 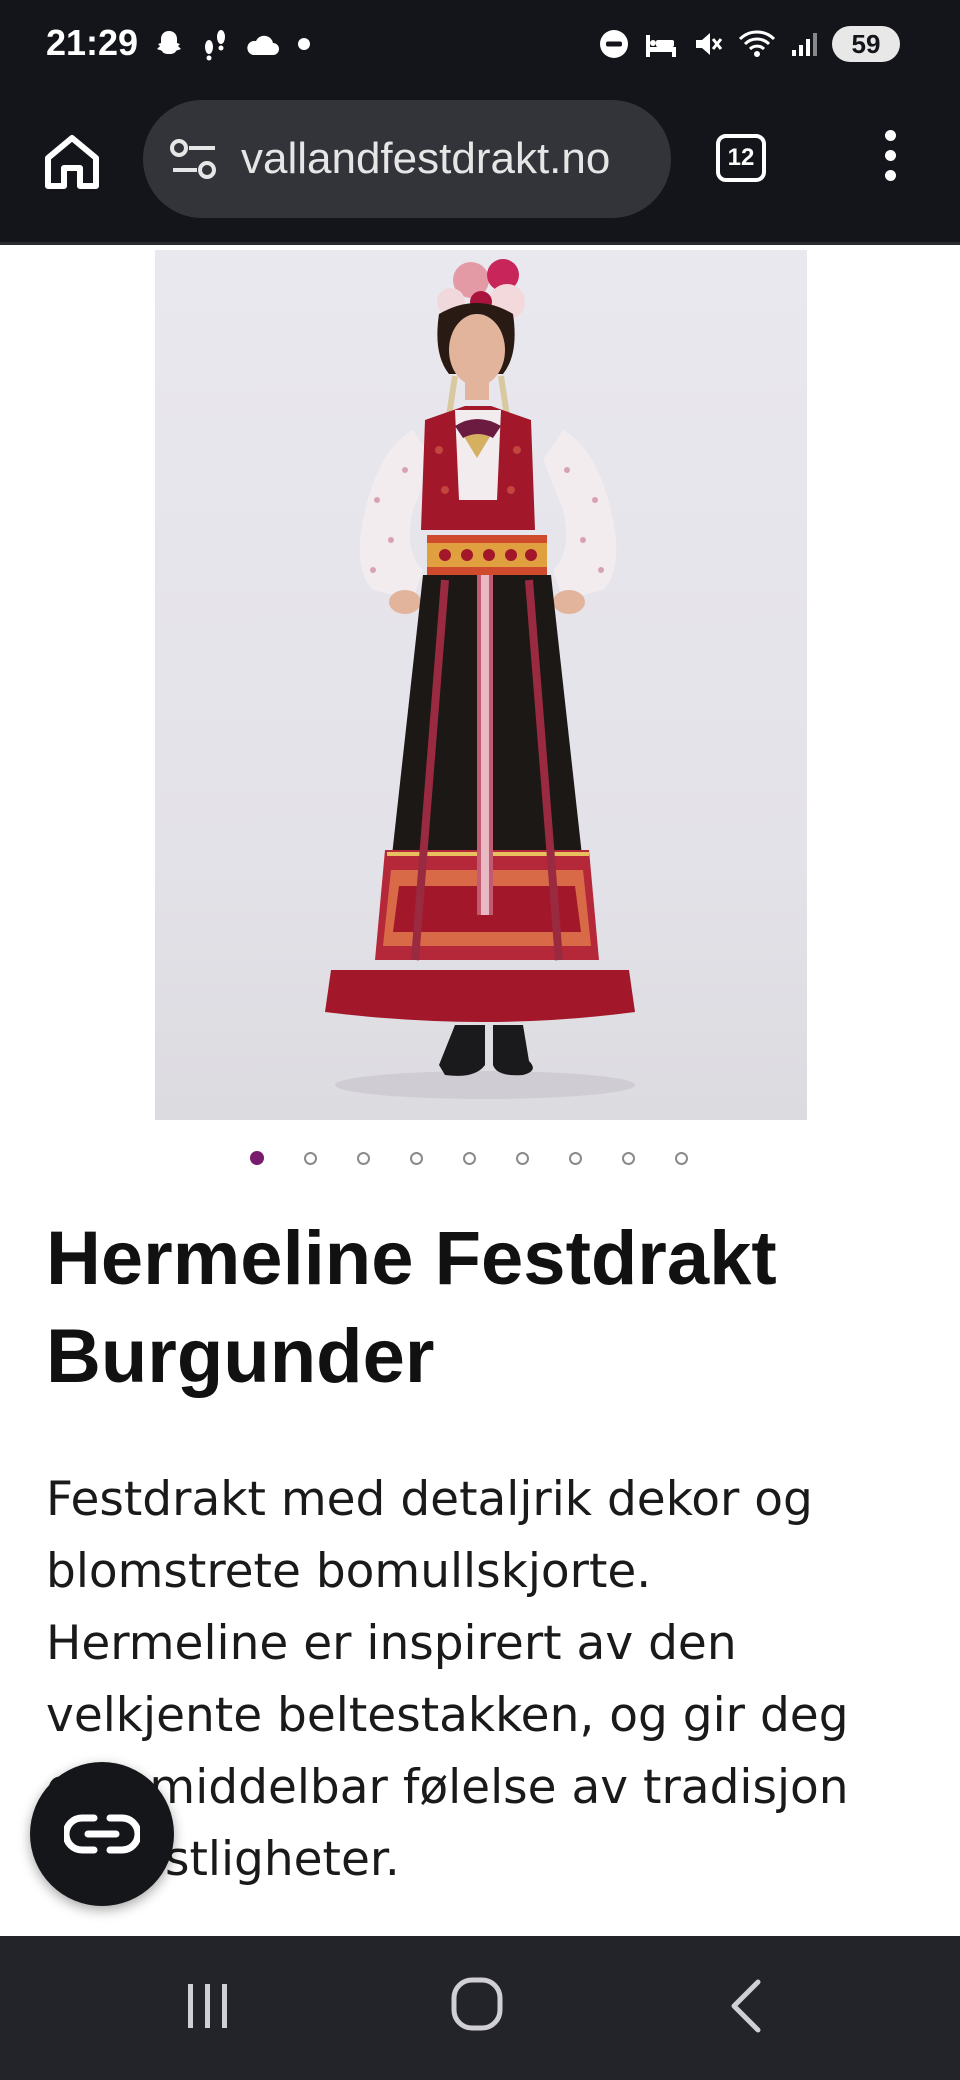 I want to click on bed-icon, so click(x=661, y=44).